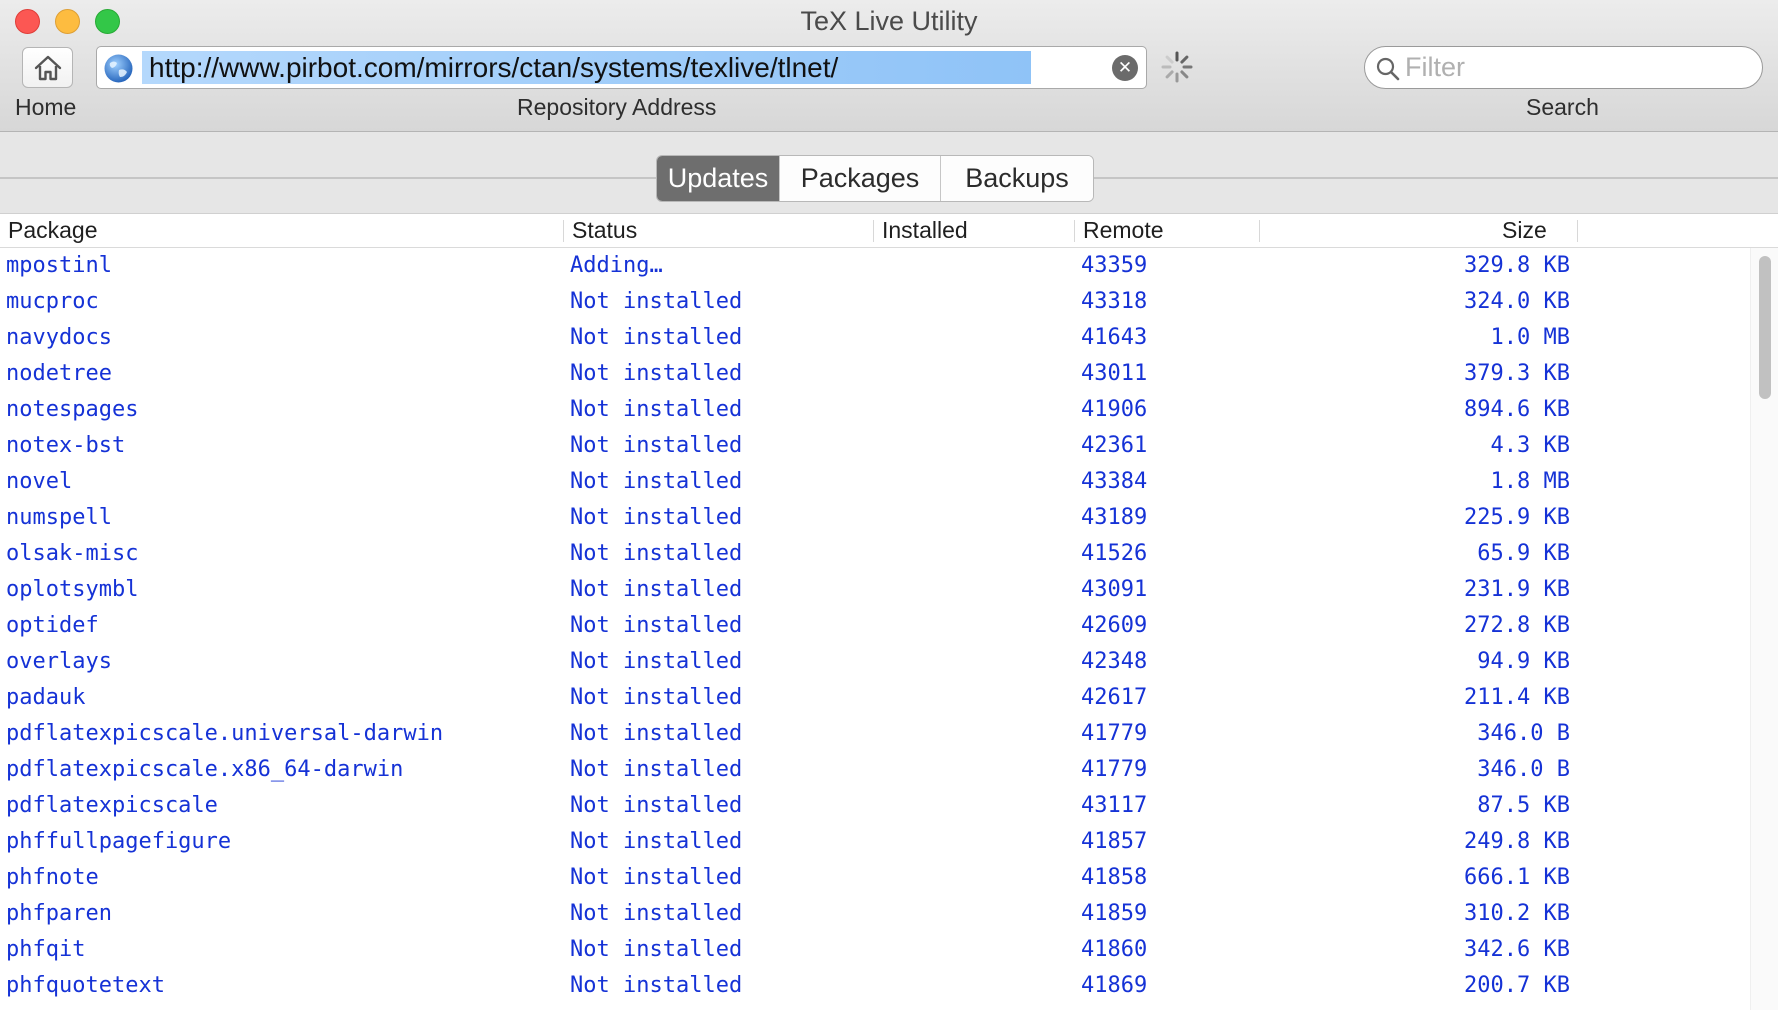  I want to click on package-size: 310.2 KB, so click(1517, 913).